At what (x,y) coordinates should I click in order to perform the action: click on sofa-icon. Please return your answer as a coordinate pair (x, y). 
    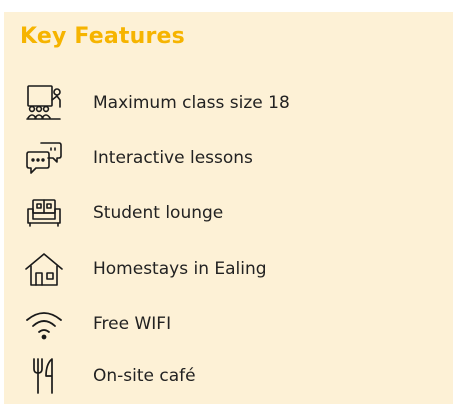
    Looking at the image, I should click on (44, 213).